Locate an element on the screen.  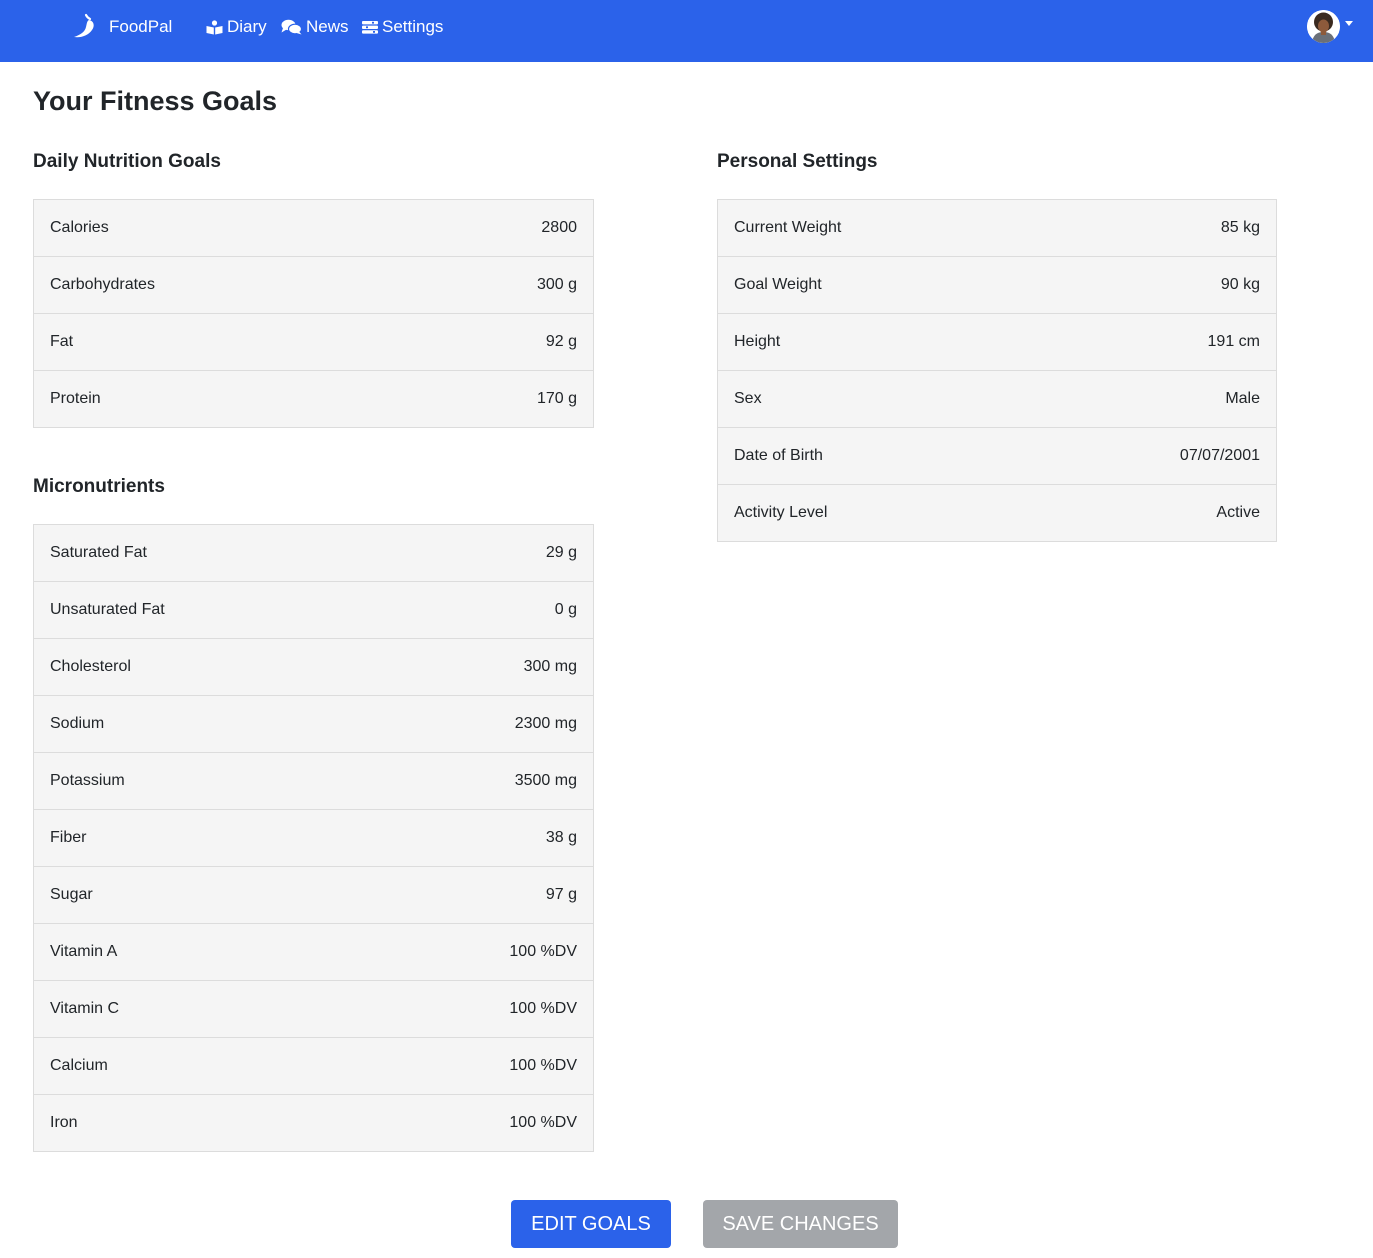
row-label: Vitamin A is located at coordinates (84, 951).